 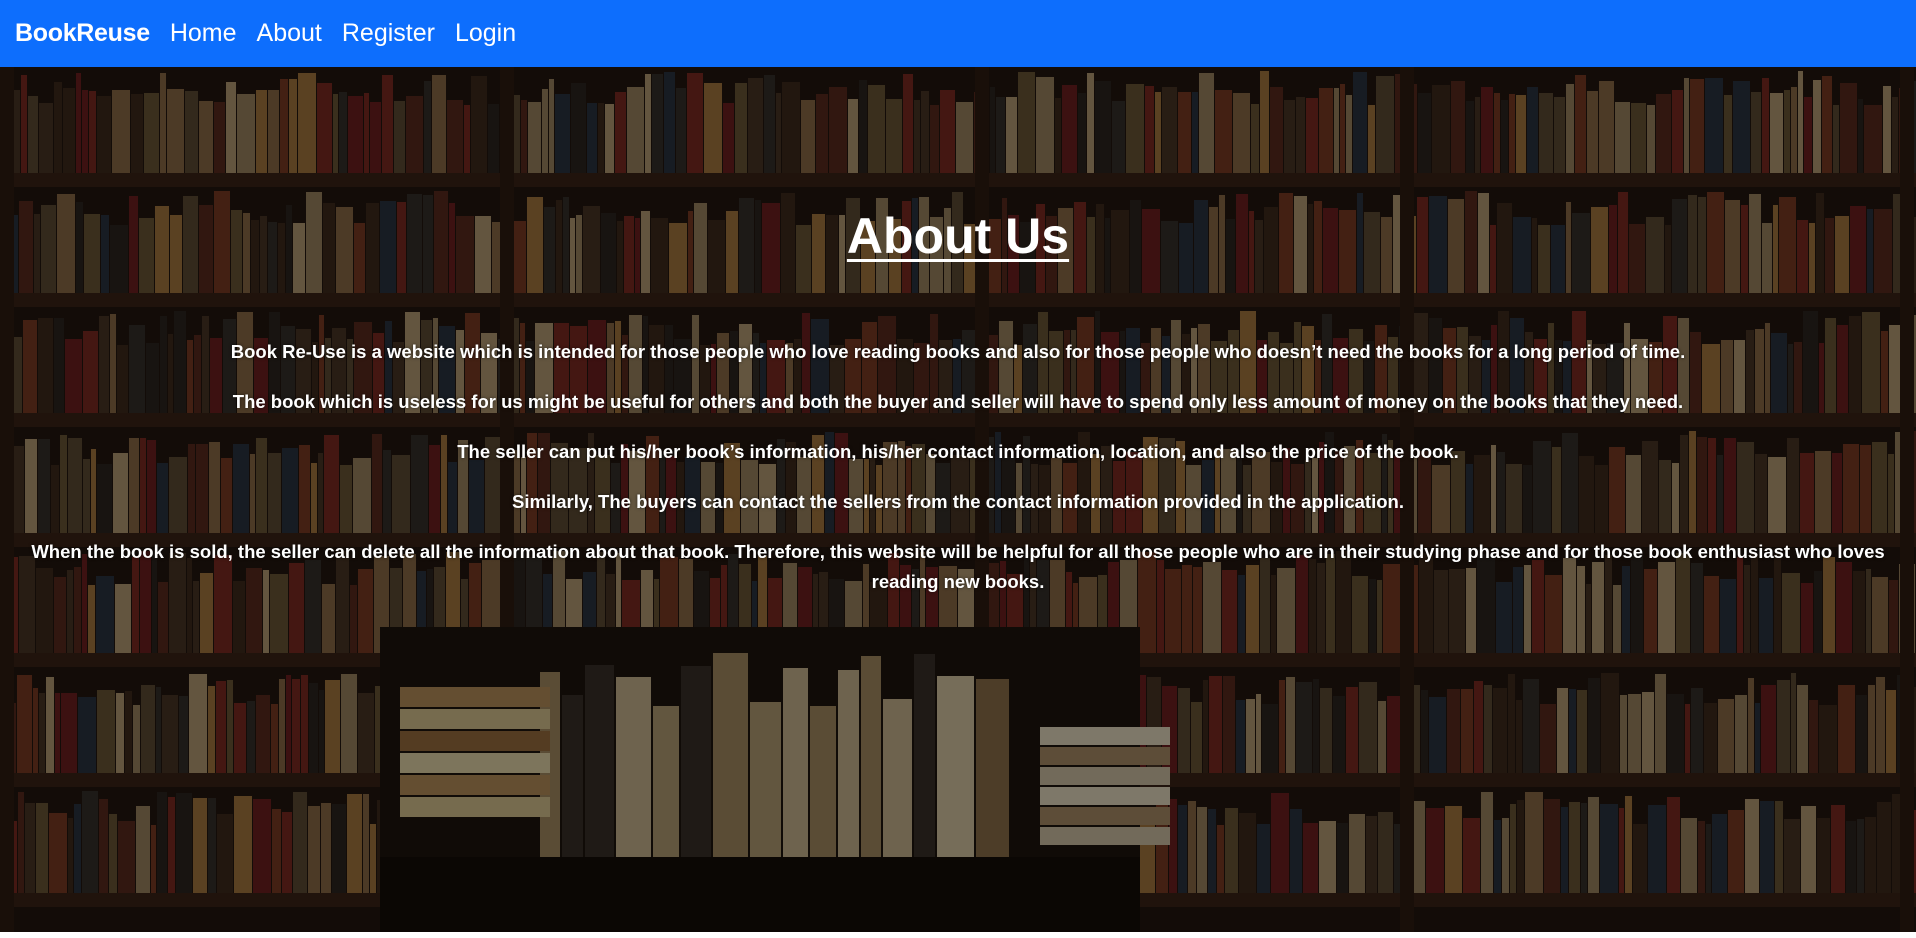 I want to click on top-navbar: BookReuse Home About Register Login, so click(x=958, y=33).